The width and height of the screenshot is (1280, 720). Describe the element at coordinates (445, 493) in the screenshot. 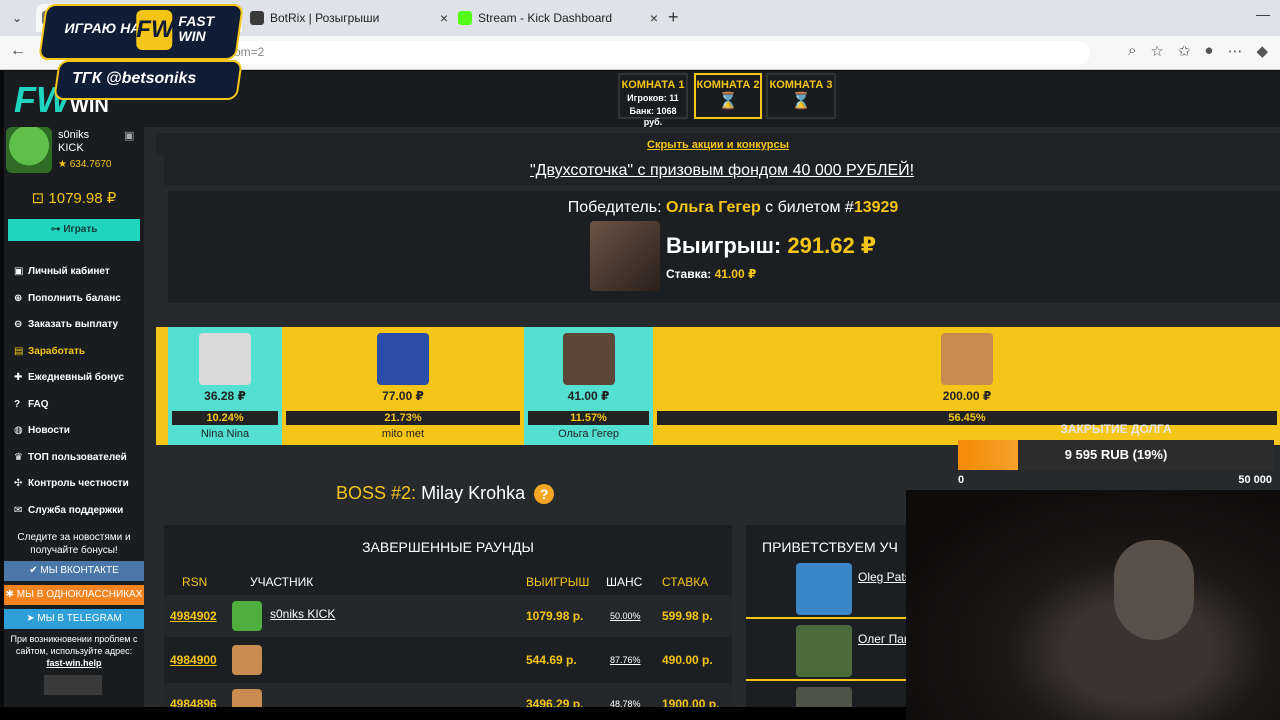

I see `boss-line: BOSS #2: Milay Krohka ?` at that location.